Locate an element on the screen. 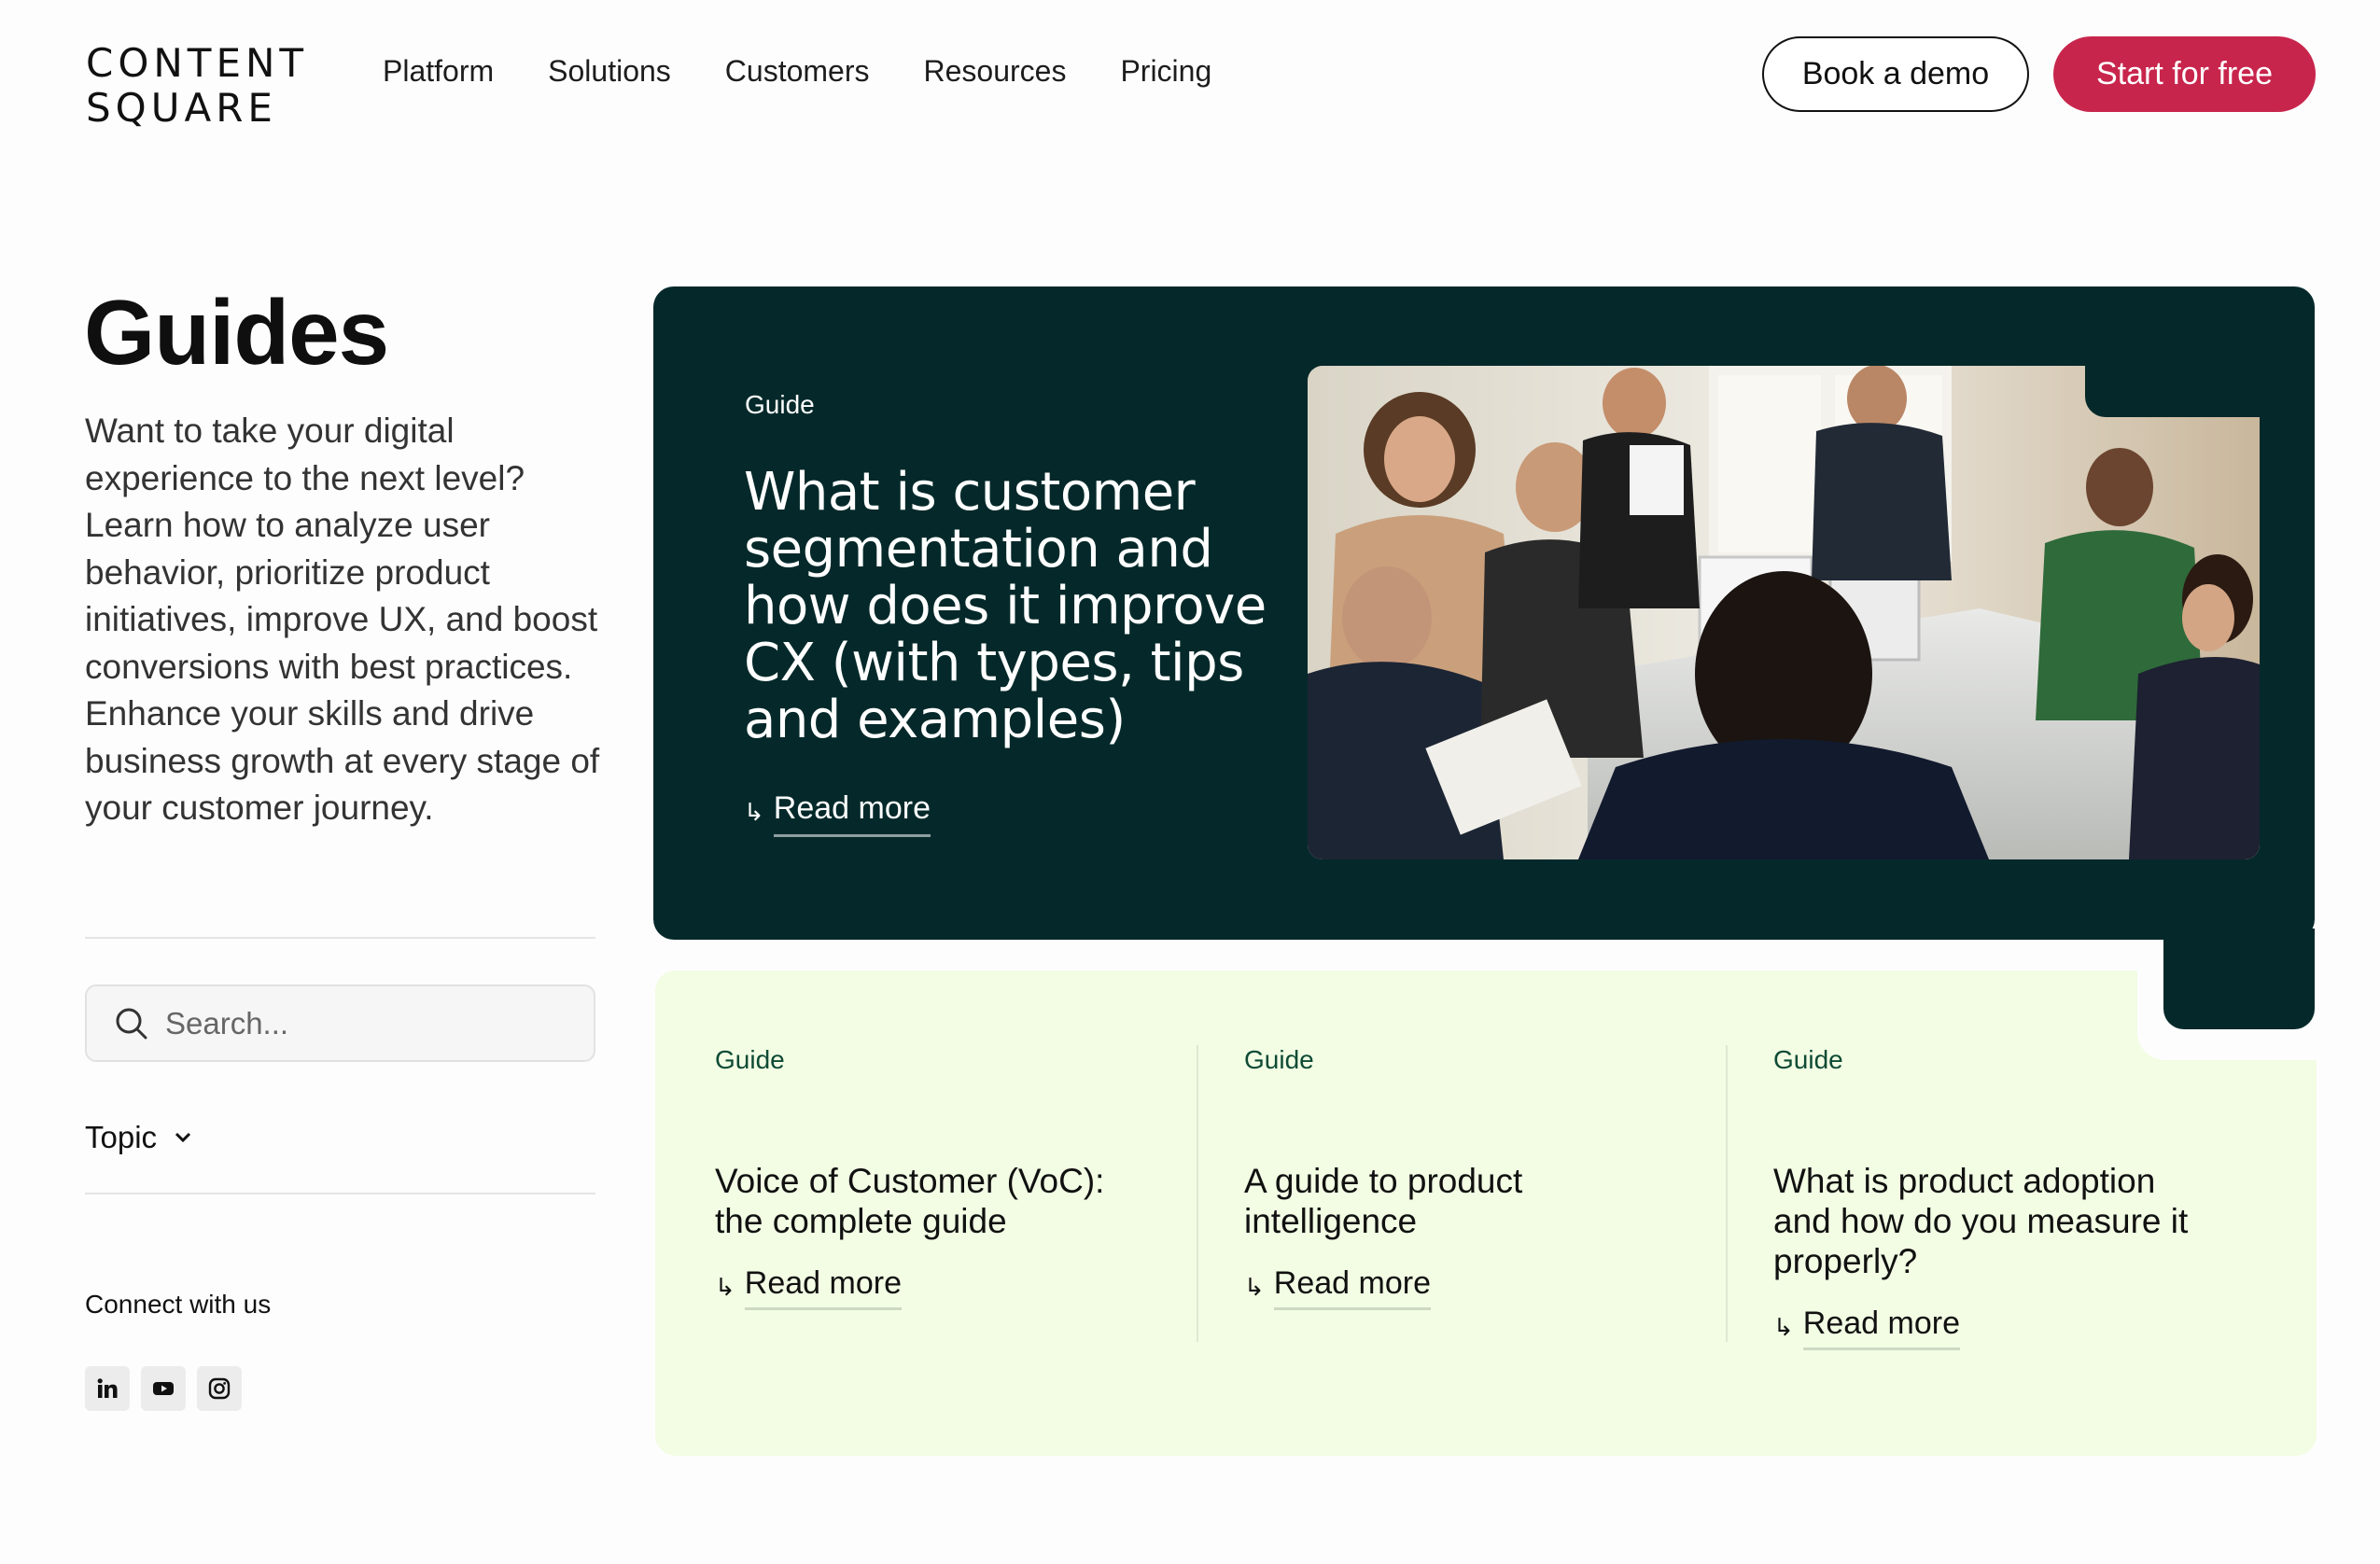 The width and height of the screenshot is (2380, 1564). photo-corner-cut is located at coordinates (2175, 388).